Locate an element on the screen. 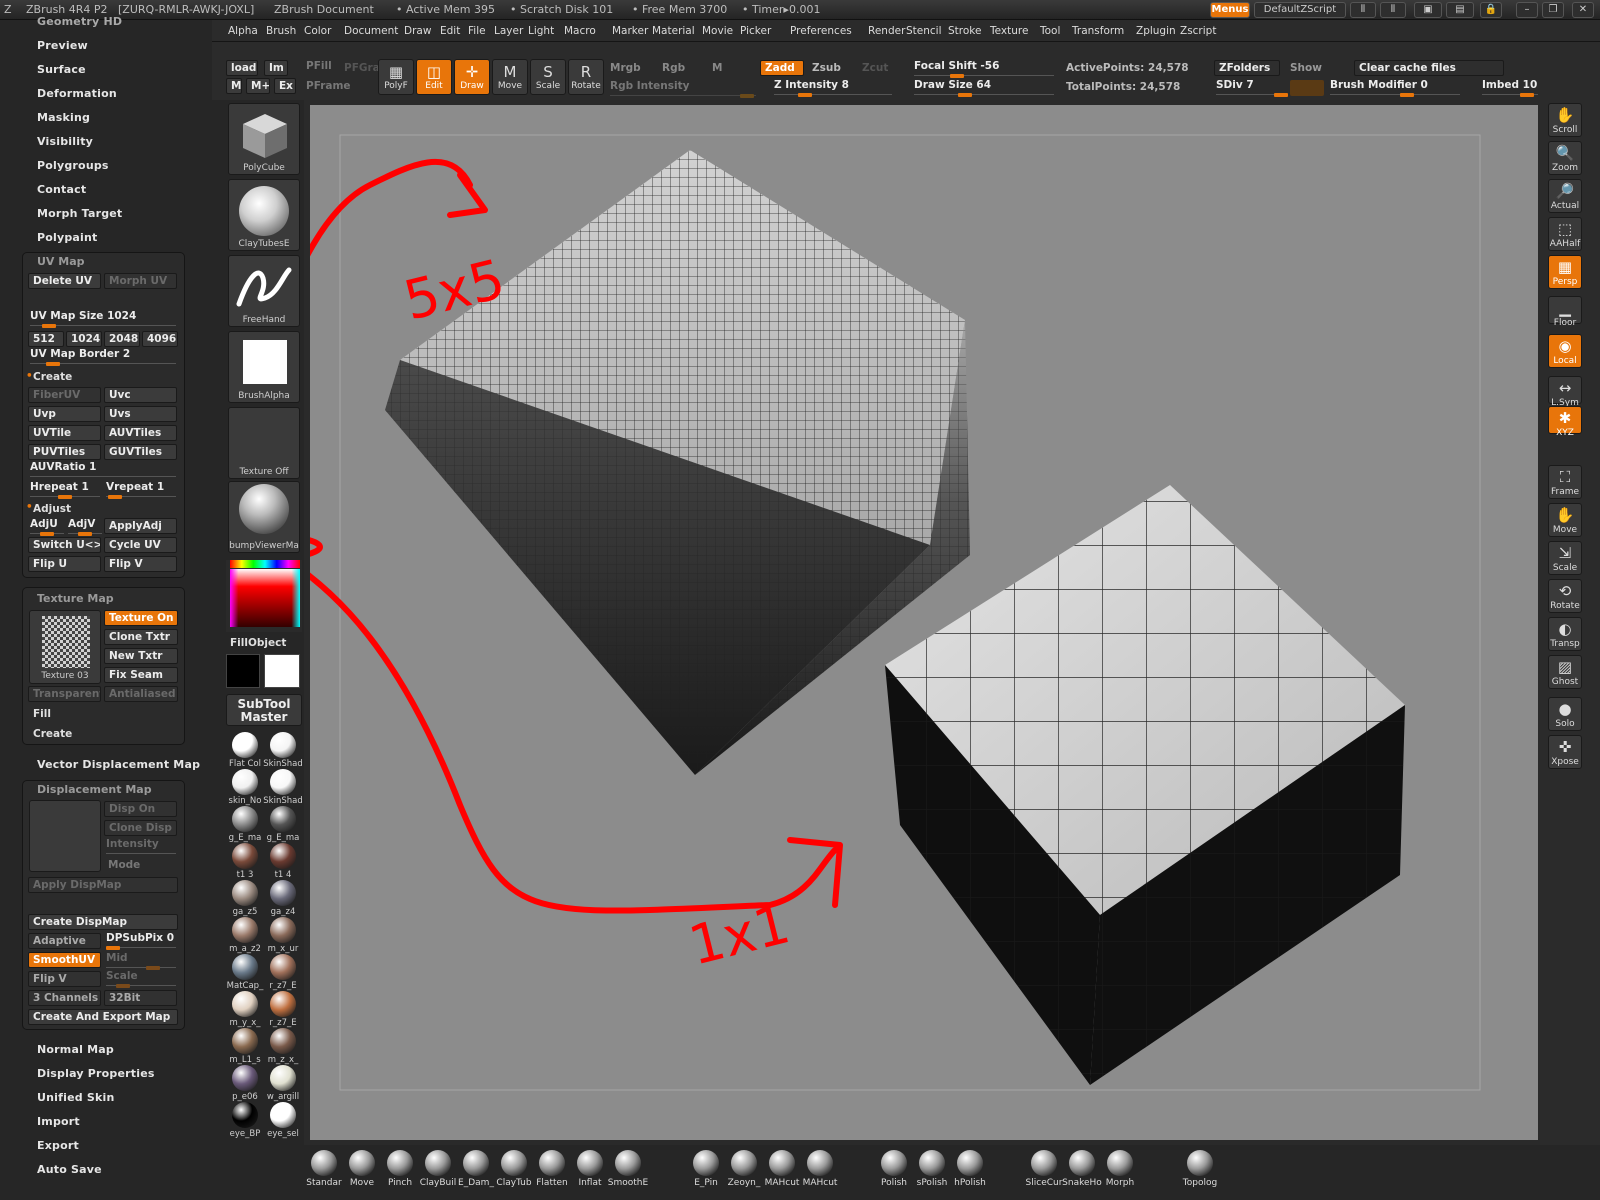 The height and width of the screenshot is (1200, 1600). right-solo-button: ● Solo is located at coordinates (1565, 714).